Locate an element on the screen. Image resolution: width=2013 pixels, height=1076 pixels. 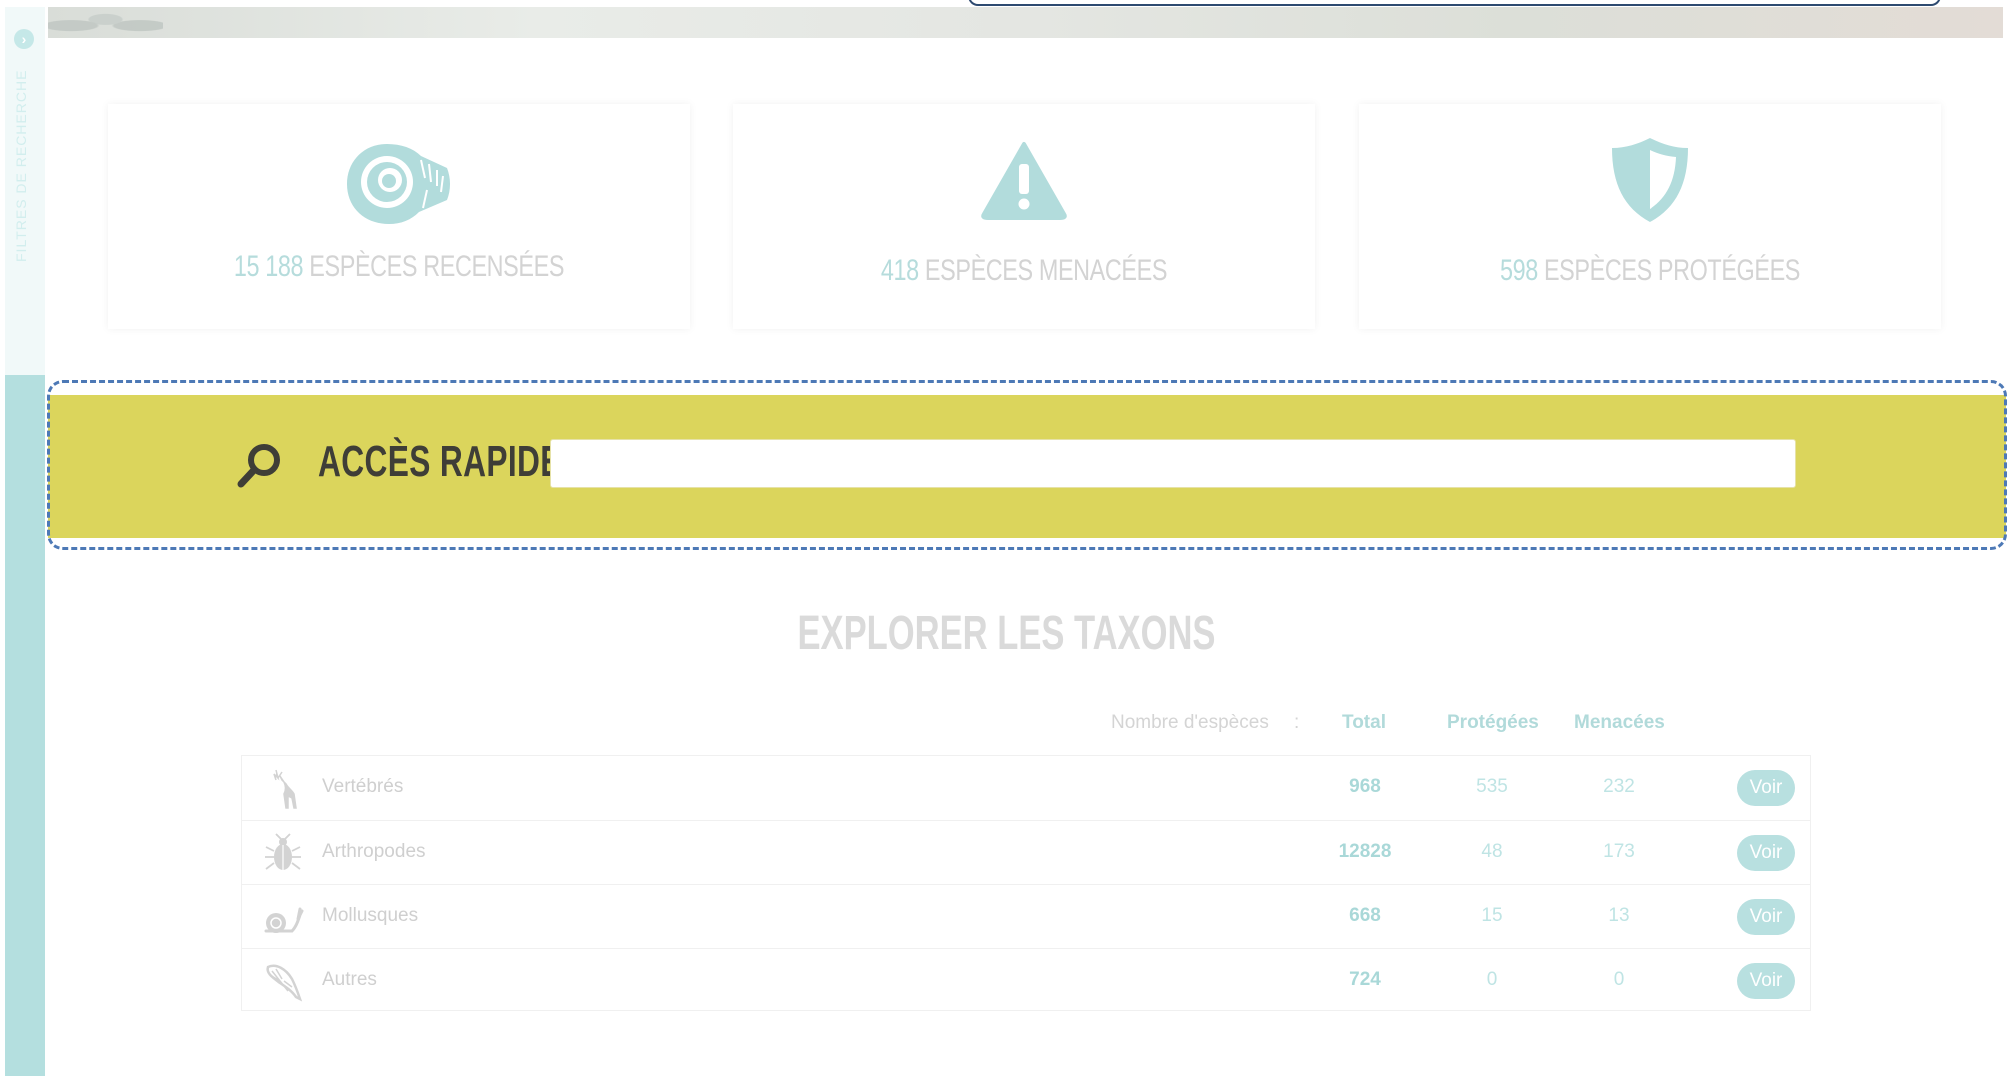
taxon-protected: 48 is located at coordinates (1492, 851).